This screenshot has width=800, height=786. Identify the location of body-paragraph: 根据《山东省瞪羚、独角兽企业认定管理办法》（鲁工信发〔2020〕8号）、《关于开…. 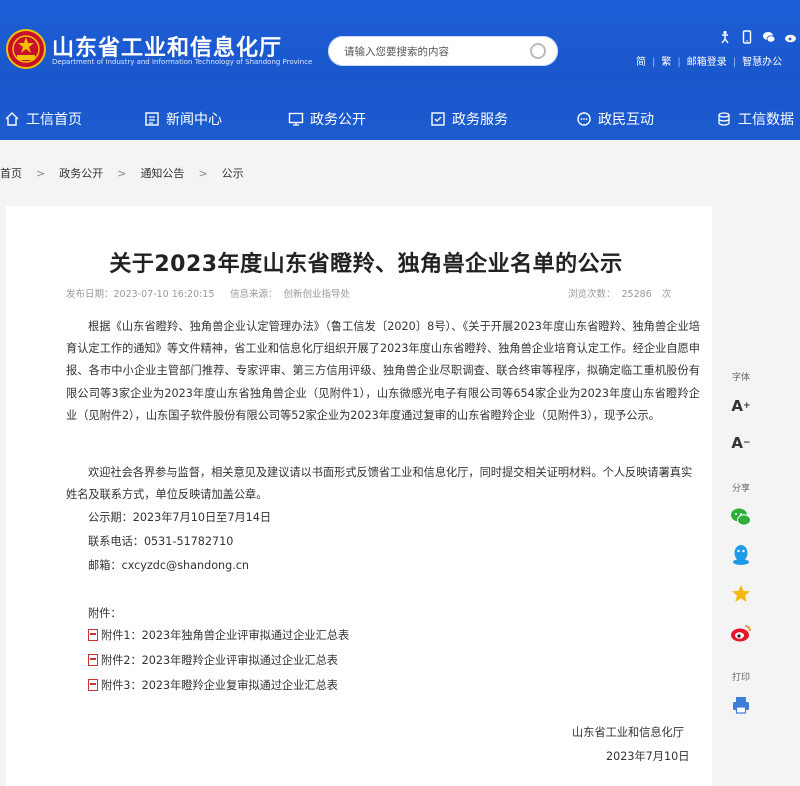
(383, 371).